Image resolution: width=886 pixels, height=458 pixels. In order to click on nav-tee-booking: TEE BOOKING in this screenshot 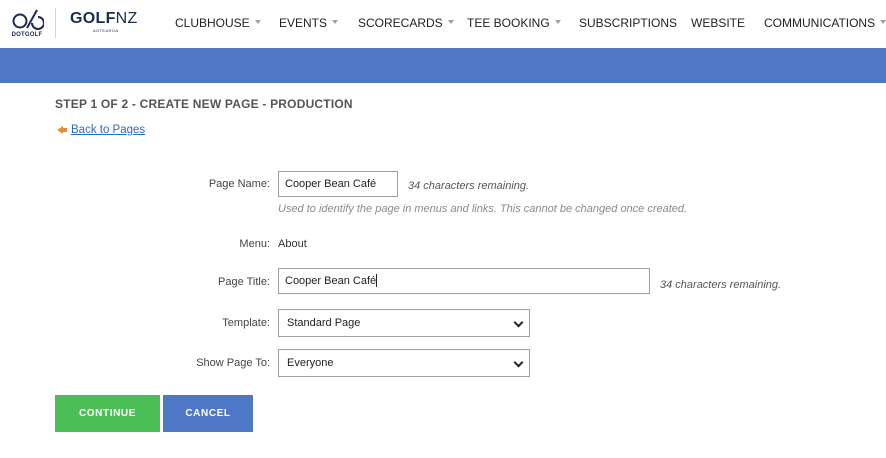, I will do `click(514, 23)`.